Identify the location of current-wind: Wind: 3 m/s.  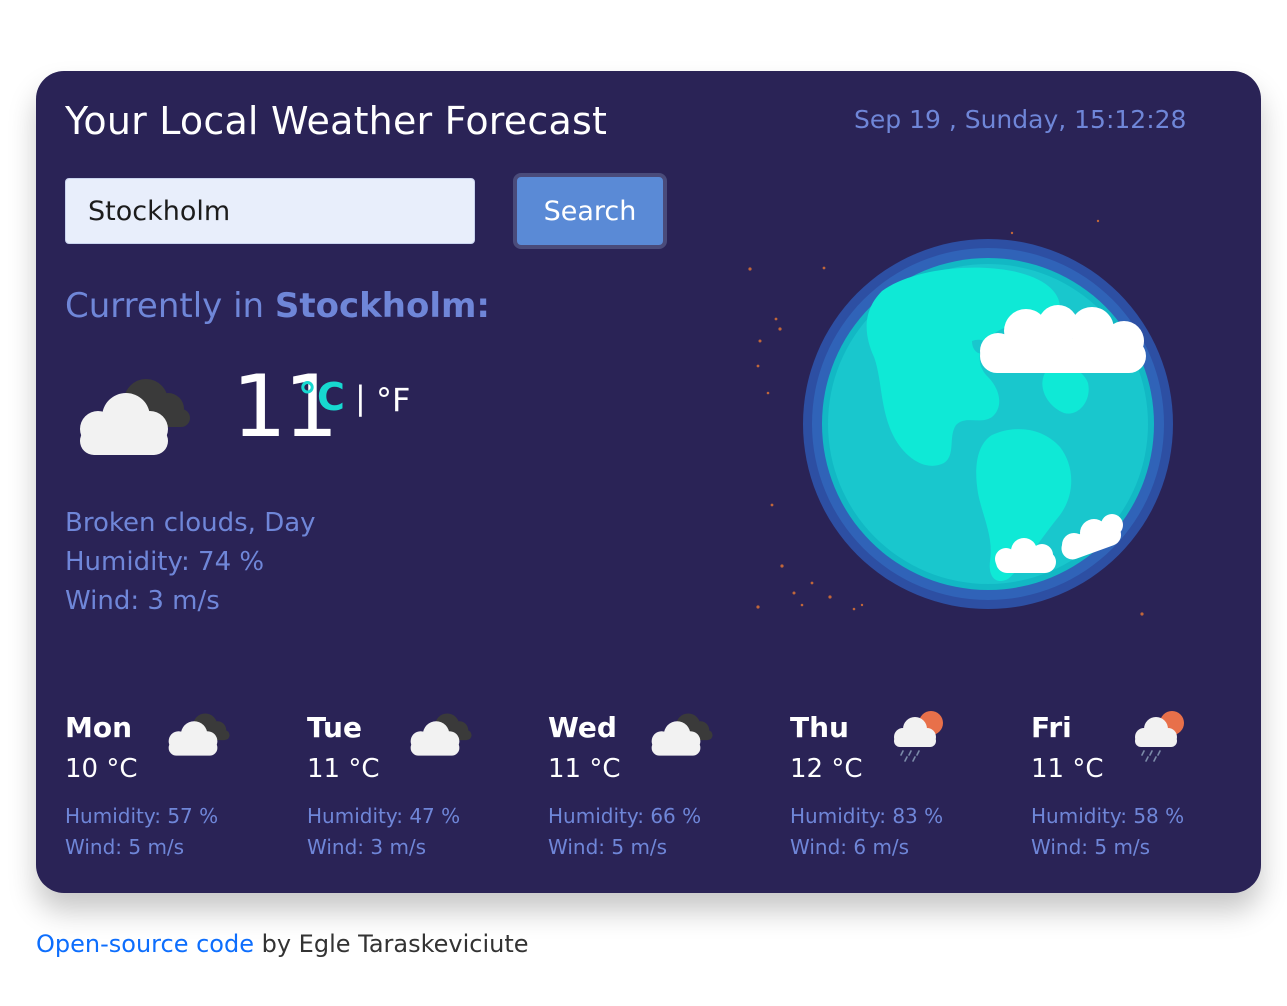
(142, 601).